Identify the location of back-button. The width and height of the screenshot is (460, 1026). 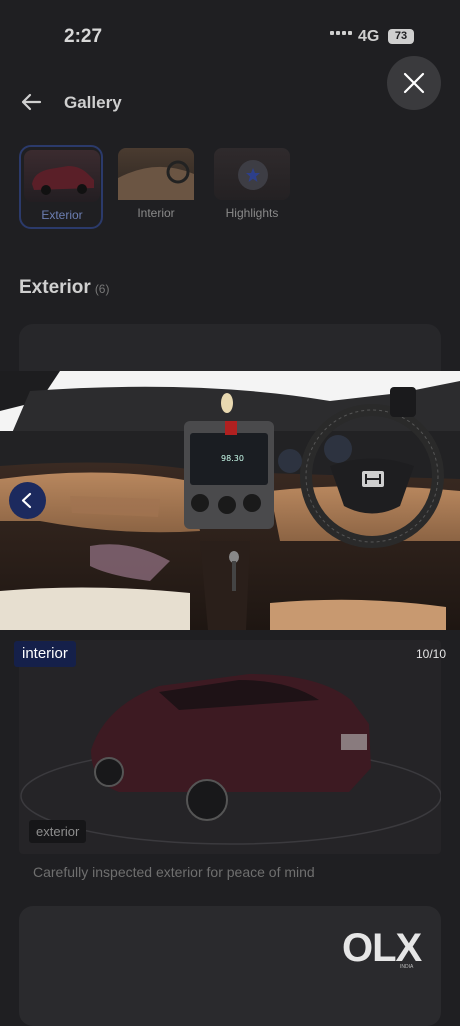
(31, 104).